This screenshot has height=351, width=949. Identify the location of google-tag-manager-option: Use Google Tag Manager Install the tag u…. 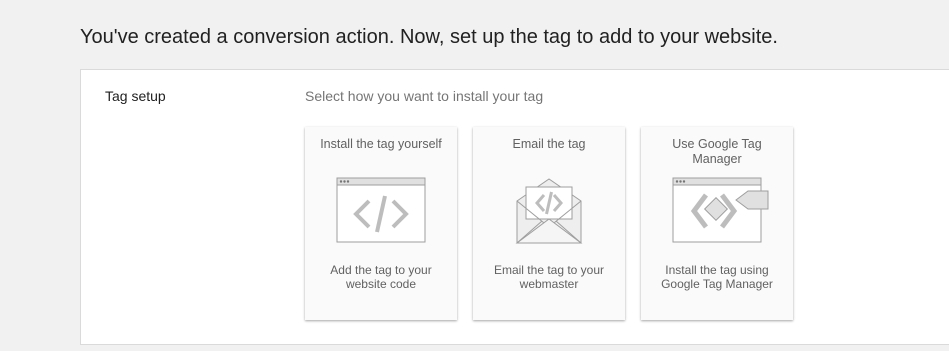
(717, 223).